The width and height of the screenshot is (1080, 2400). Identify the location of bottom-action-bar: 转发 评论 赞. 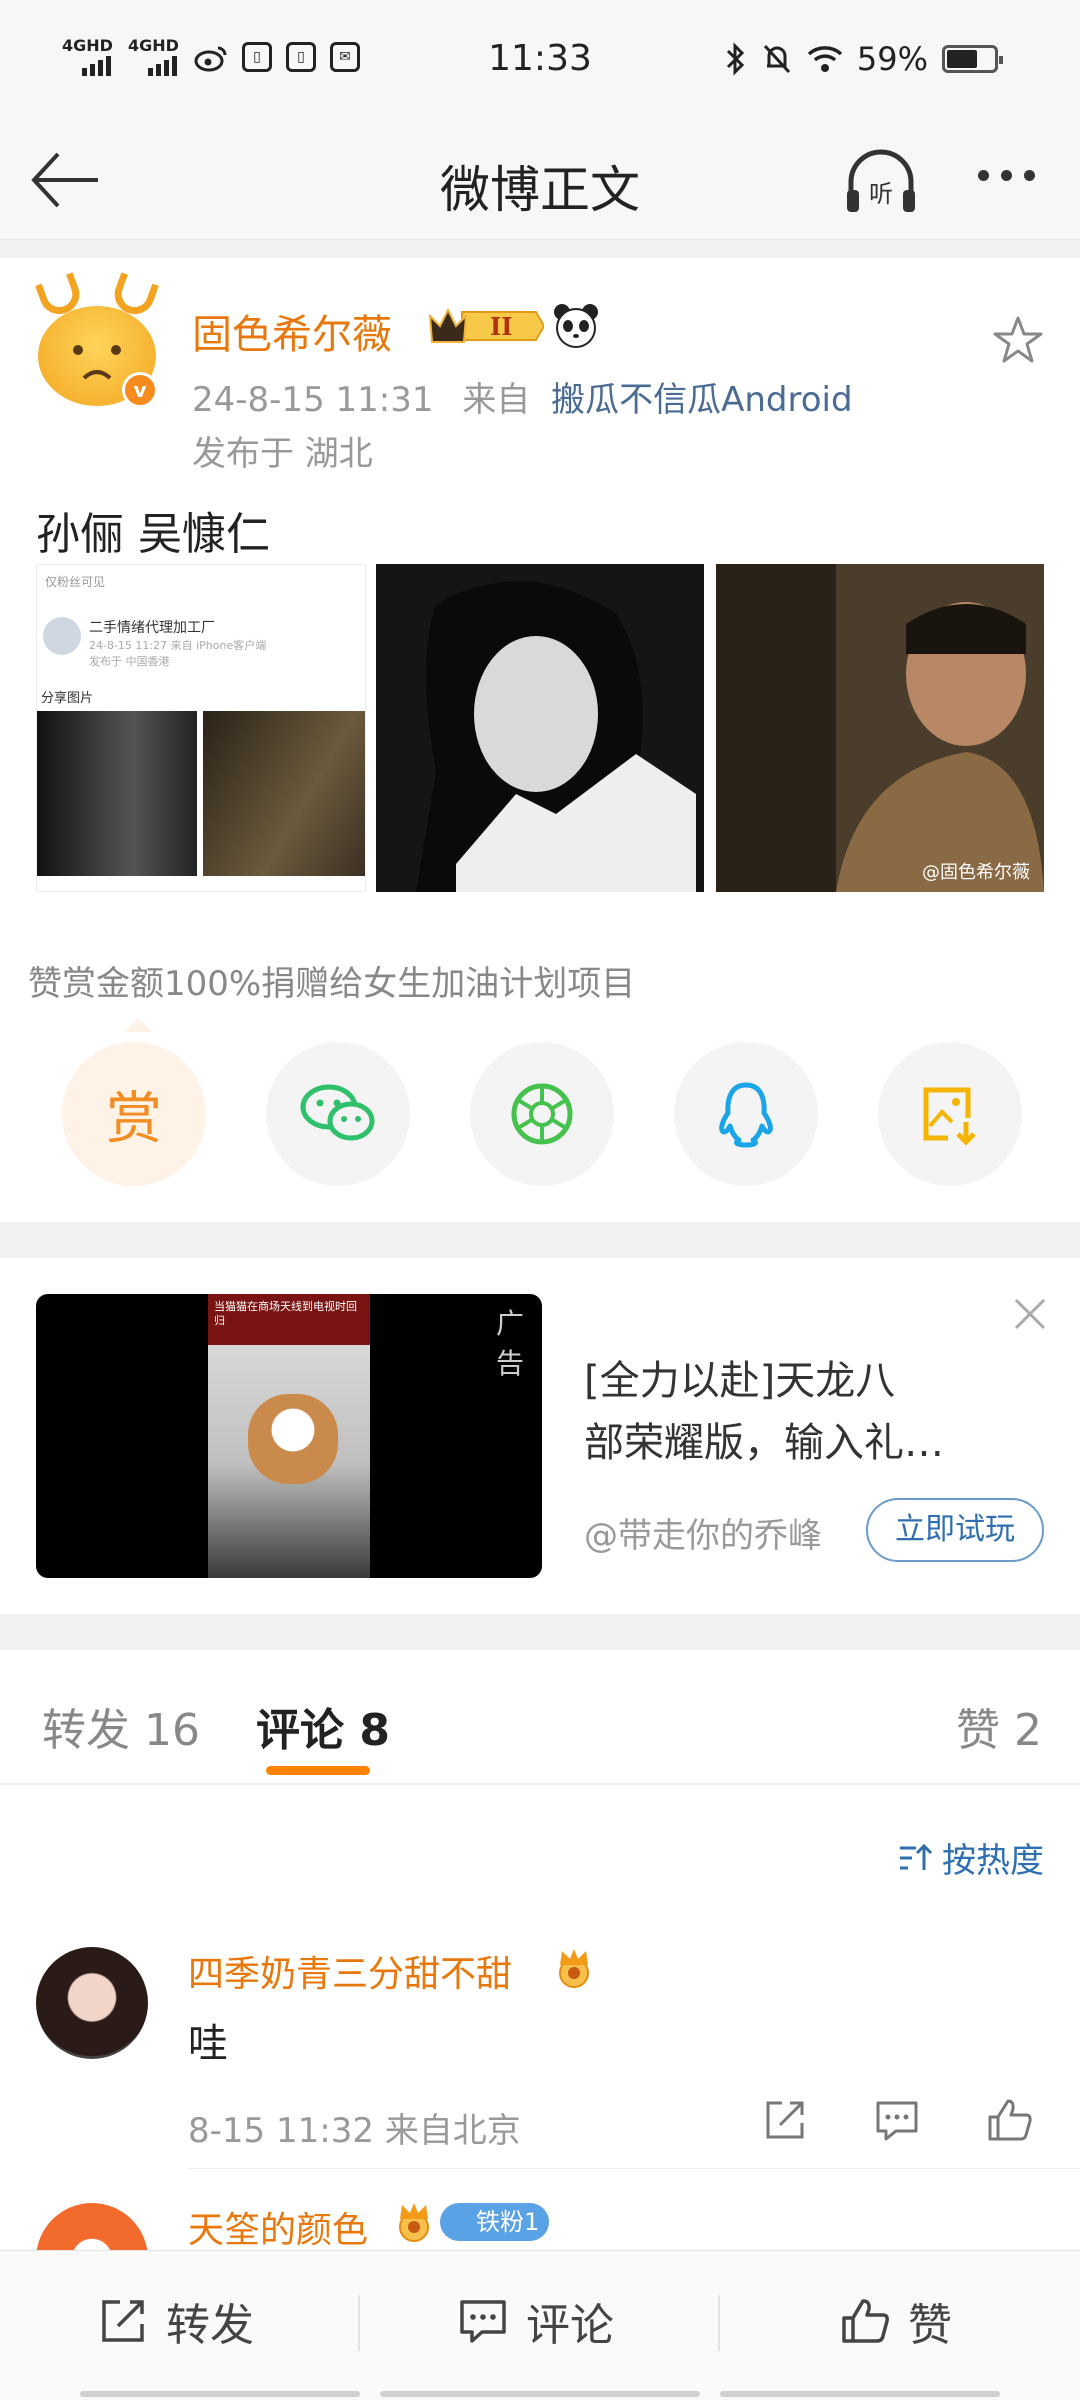
(540, 2325).